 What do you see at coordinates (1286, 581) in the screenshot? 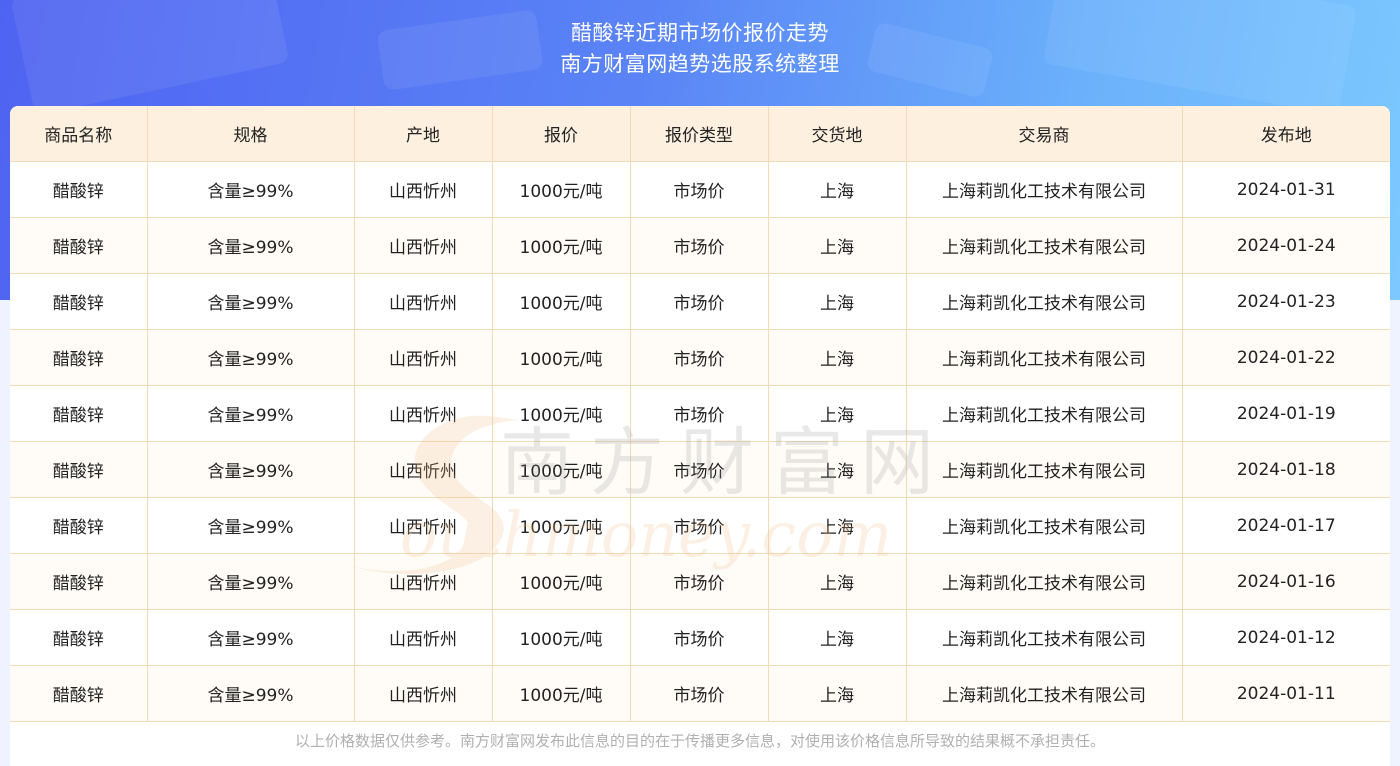
I see `cell-publish-date: 2024-01-16` at bounding box center [1286, 581].